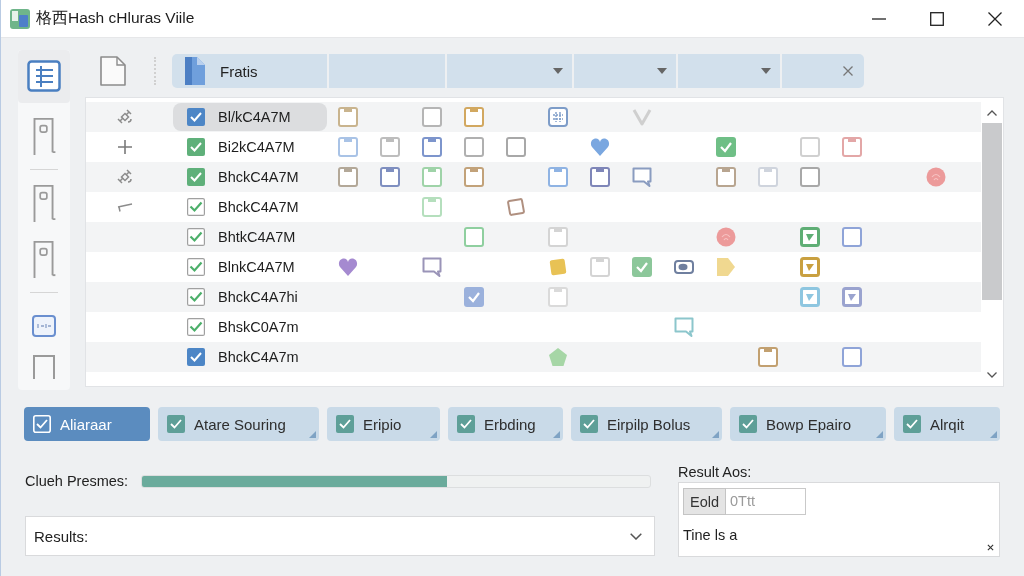  Describe the element at coordinates (808, 424) in the screenshot. I see `filter-chip: Bowp Epairo` at that location.